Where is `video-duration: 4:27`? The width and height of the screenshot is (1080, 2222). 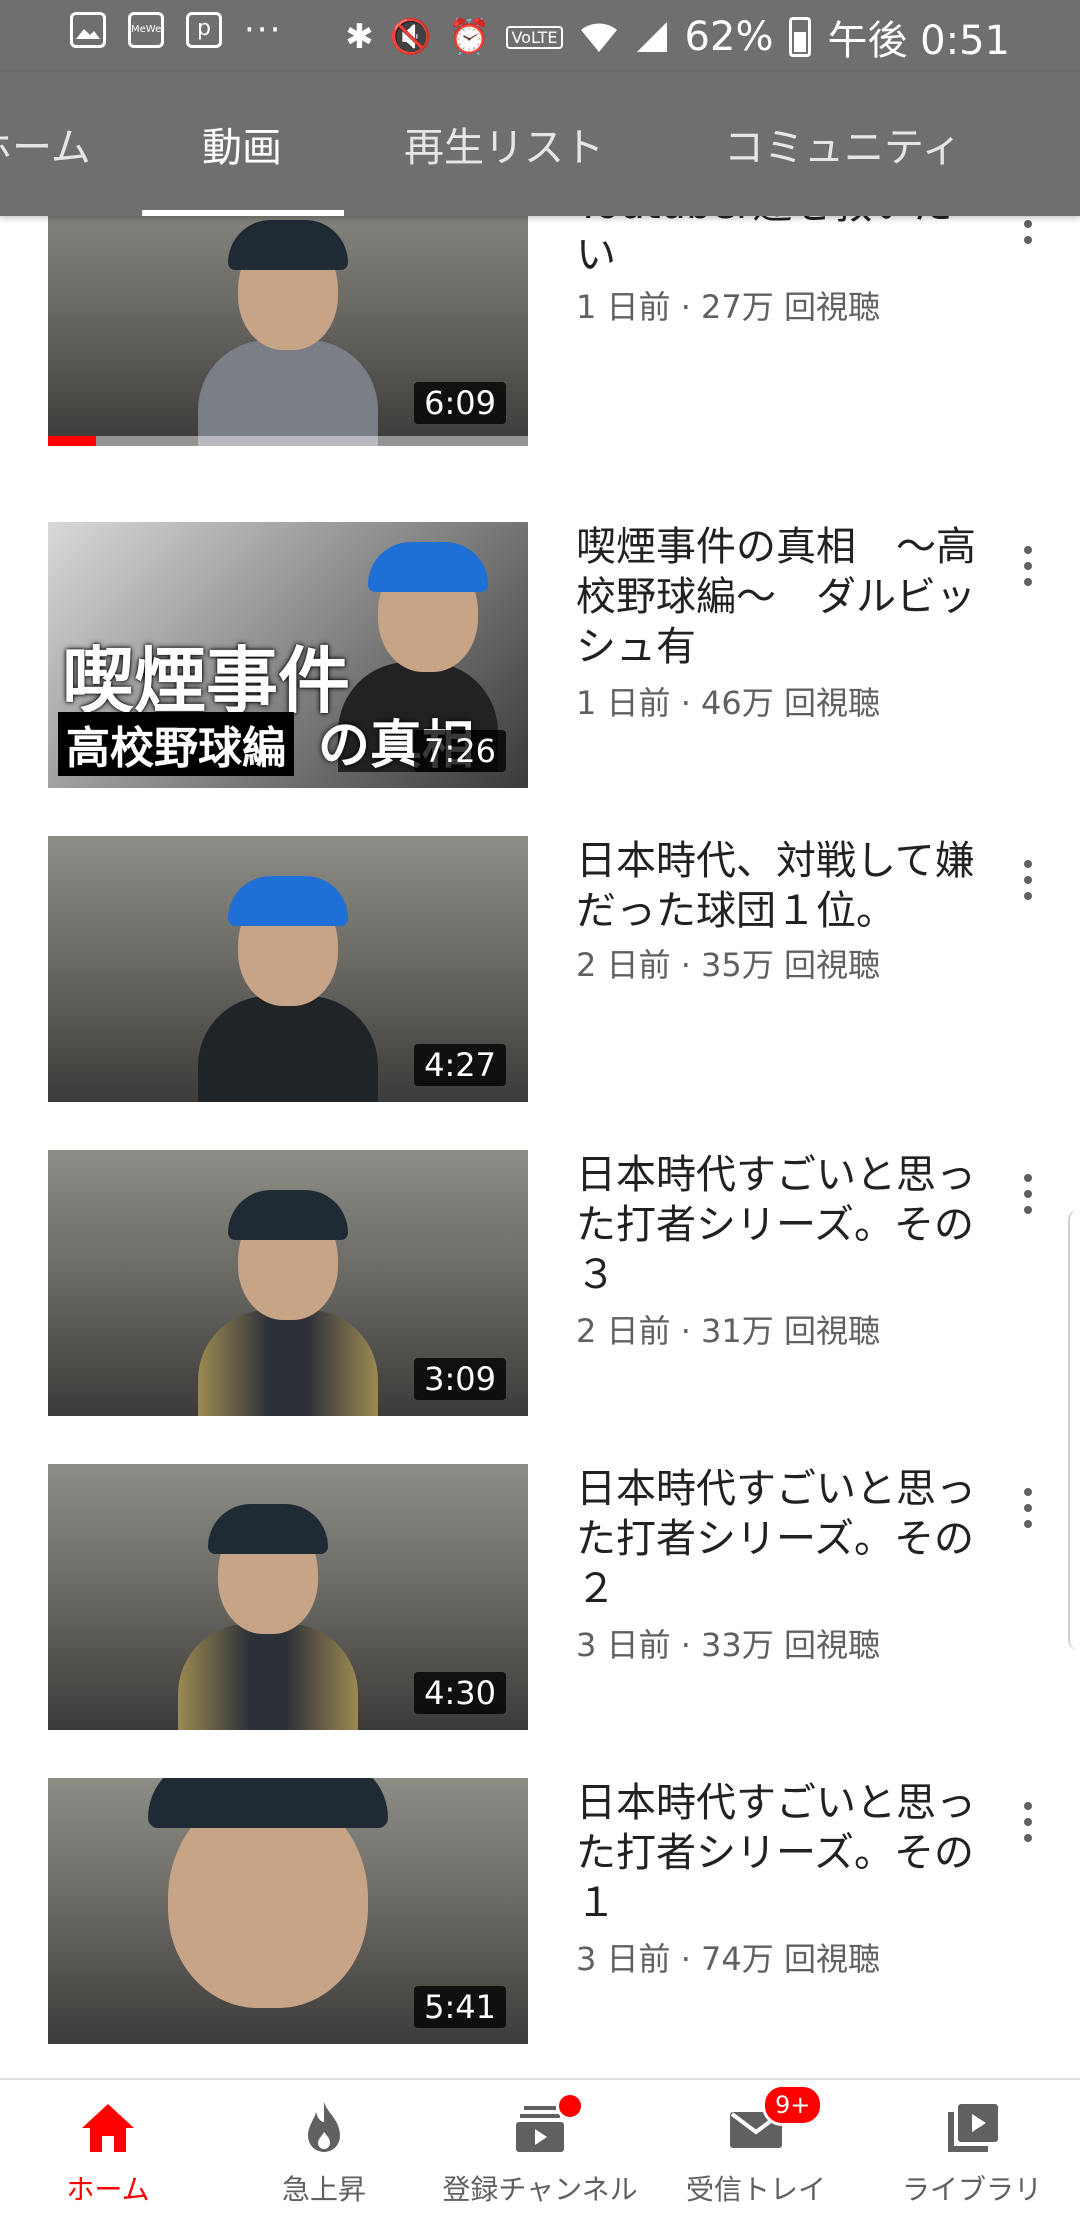
video-duration: 4:27 is located at coordinates (460, 1065).